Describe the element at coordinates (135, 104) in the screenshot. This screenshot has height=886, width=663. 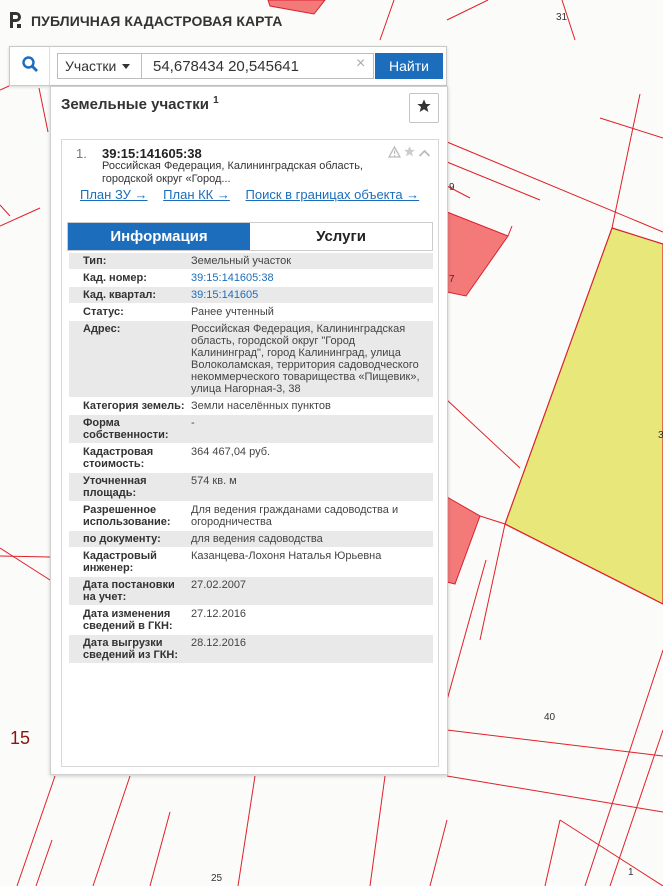
I see `panel-title-text: Земельные участки` at that location.